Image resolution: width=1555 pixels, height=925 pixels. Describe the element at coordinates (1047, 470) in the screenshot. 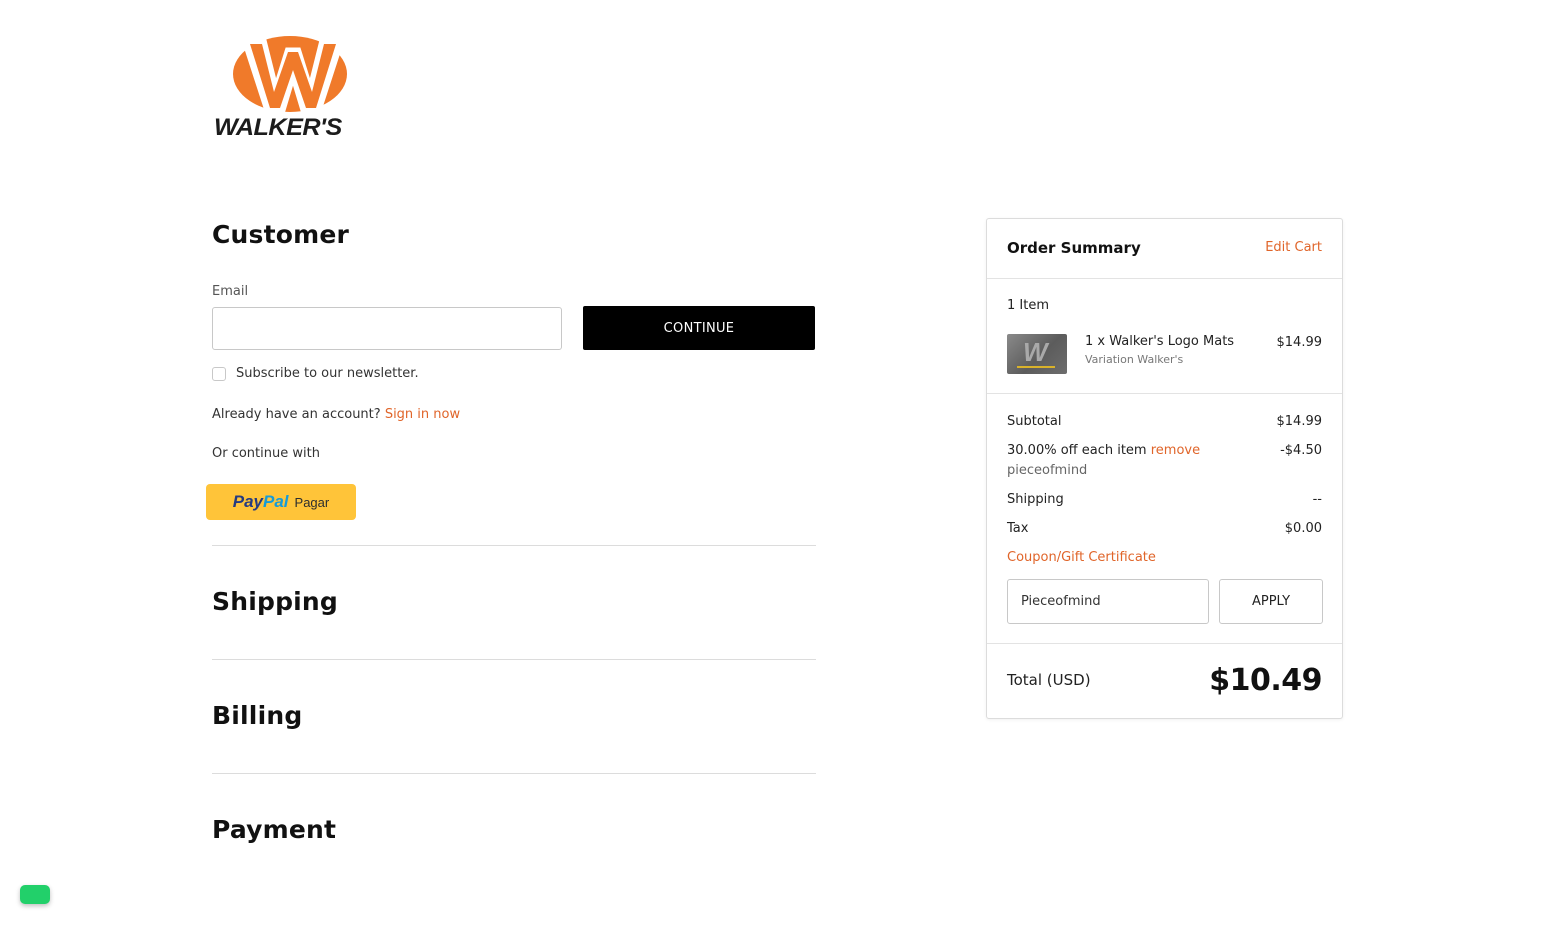

I see `discount-code: pieceofmind` at that location.